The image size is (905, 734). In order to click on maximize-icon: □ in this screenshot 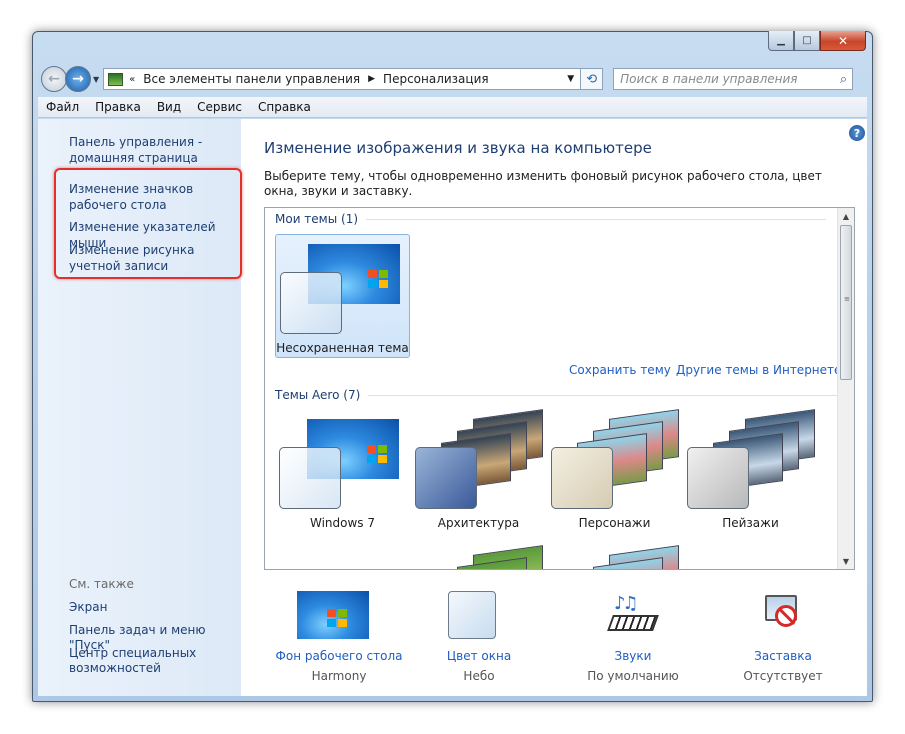, I will do `click(807, 40)`.